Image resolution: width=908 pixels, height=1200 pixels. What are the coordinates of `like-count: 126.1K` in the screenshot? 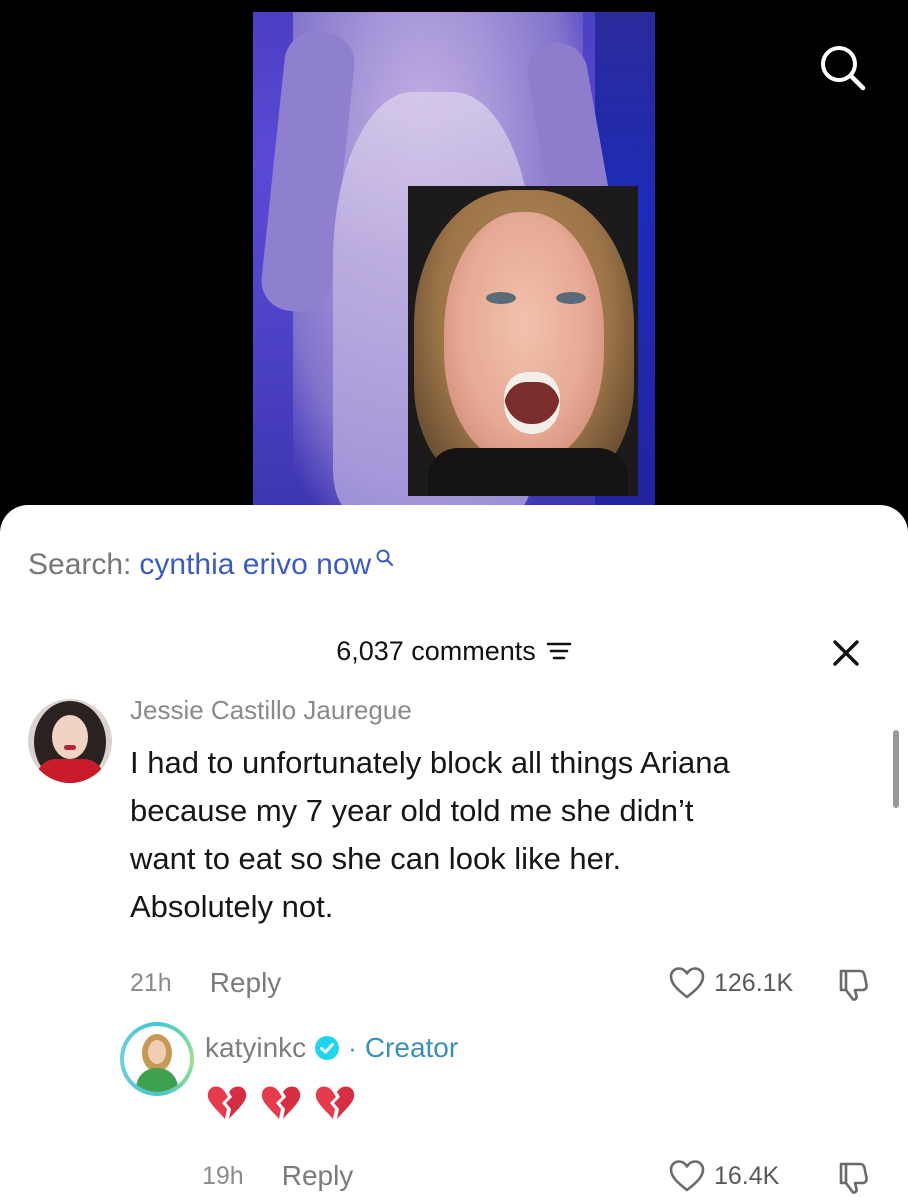 It's located at (754, 982).